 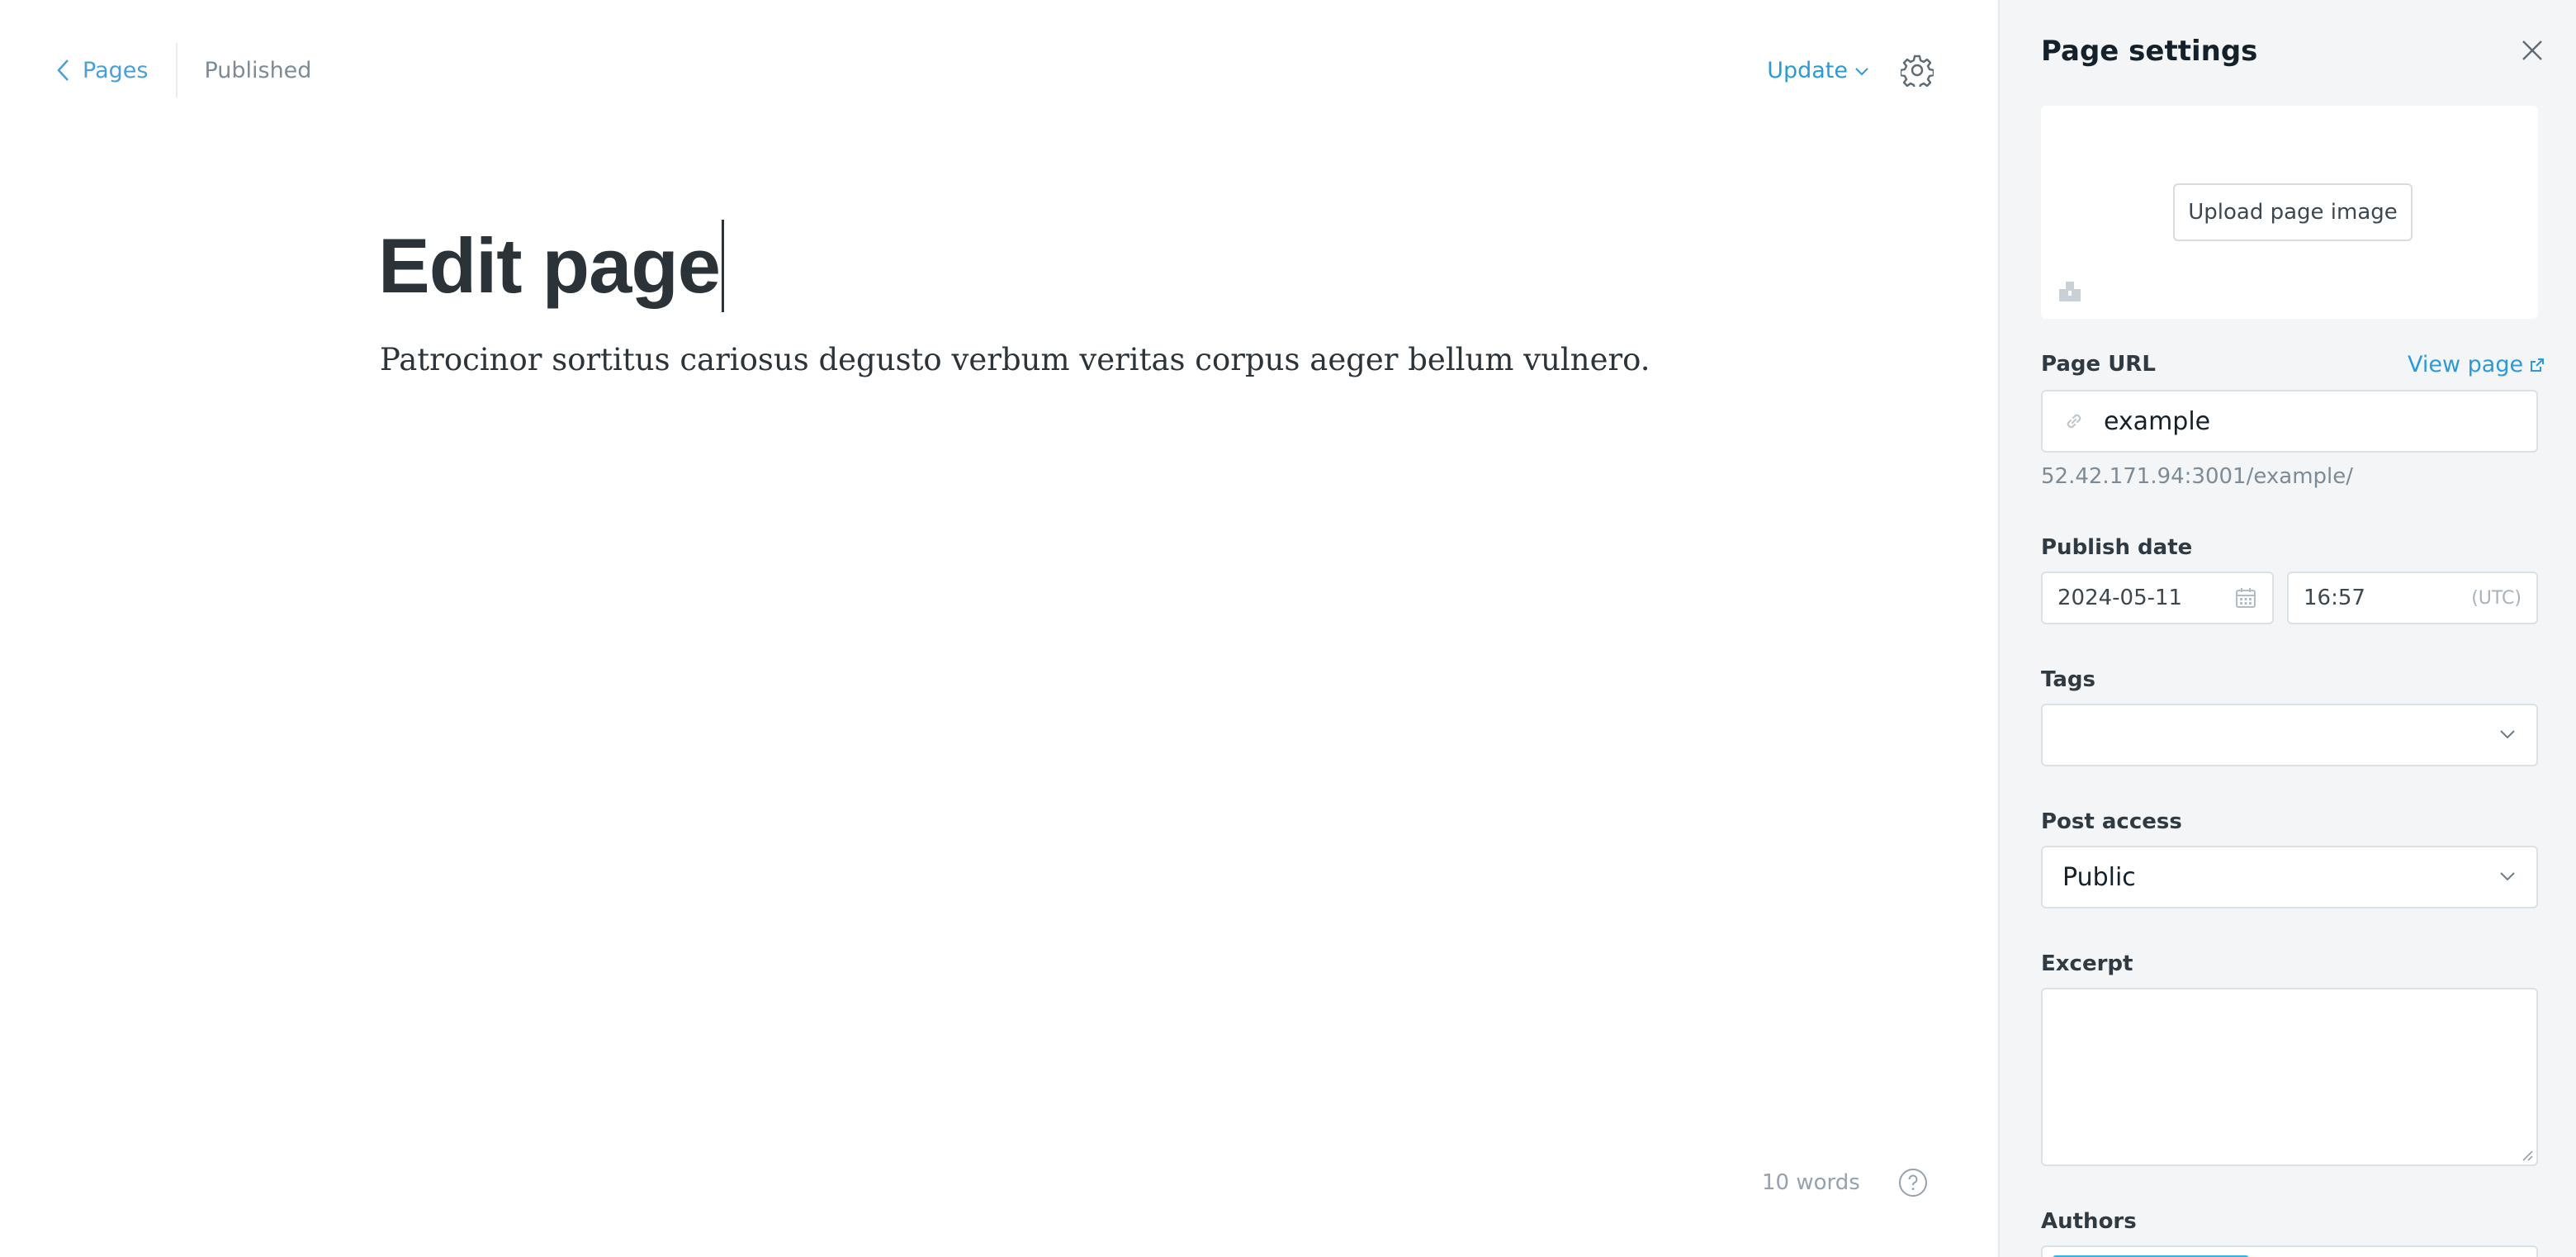 I want to click on word-count: 10 words, so click(x=1811, y=1182).